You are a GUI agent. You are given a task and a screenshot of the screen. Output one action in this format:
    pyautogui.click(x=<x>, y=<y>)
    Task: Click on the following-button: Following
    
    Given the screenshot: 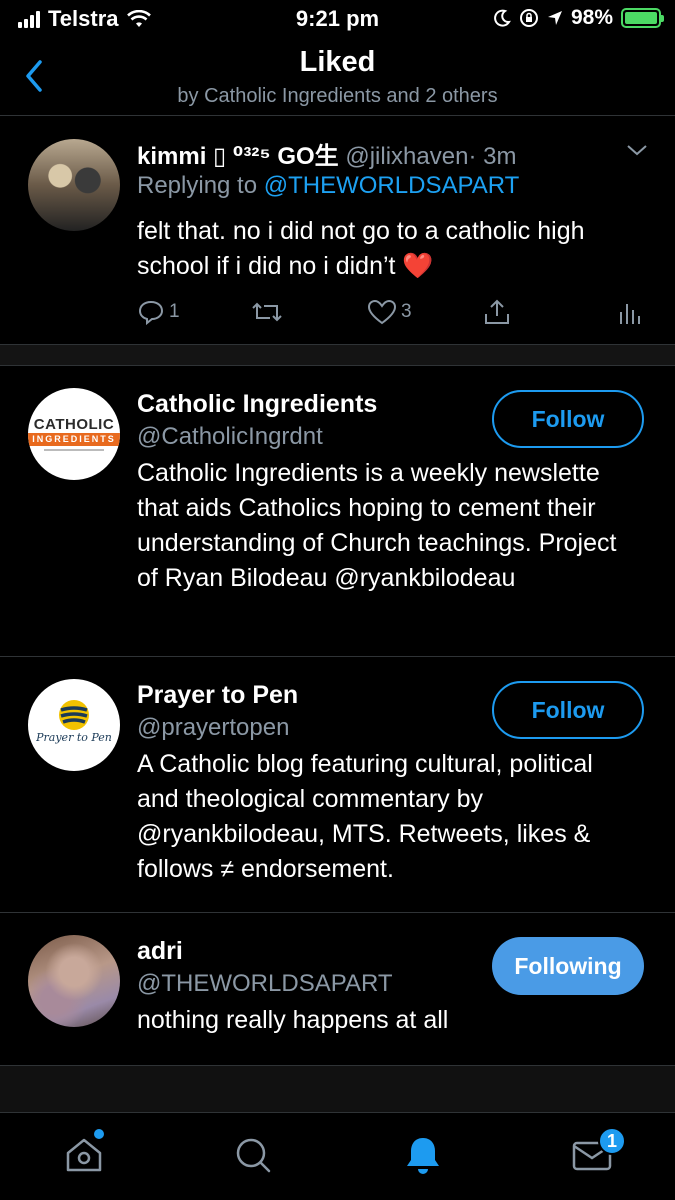 What is the action you would take?
    pyautogui.click(x=568, y=966)
    